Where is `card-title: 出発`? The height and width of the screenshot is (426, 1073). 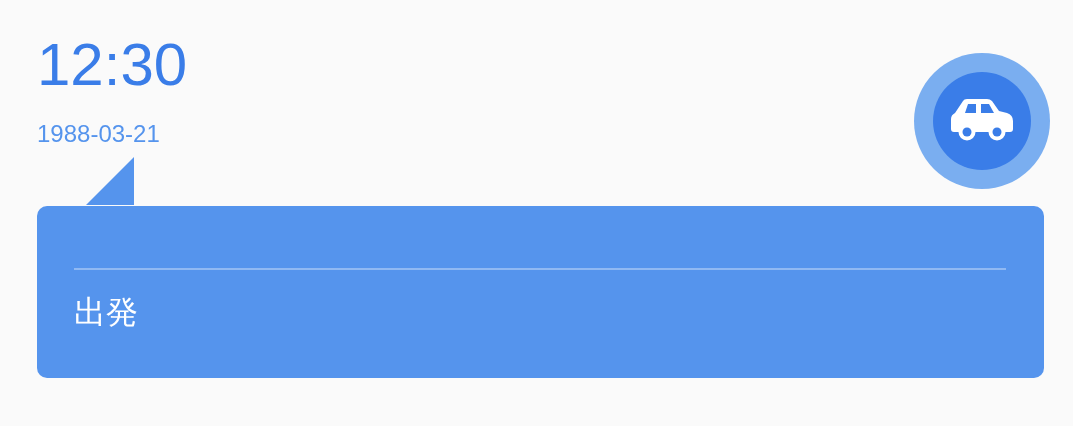
card-title: 出発 is located at coordinates (106, 312).